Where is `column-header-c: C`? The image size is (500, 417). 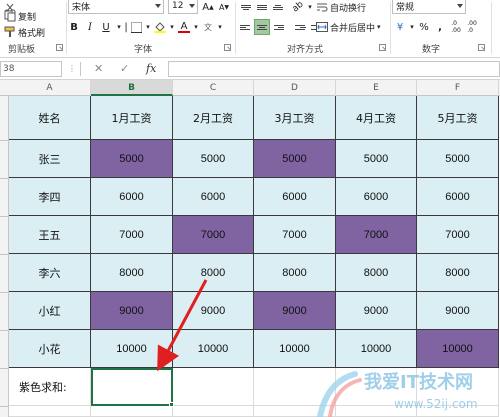
column-header-c: C is located at coordinates (213, 88).